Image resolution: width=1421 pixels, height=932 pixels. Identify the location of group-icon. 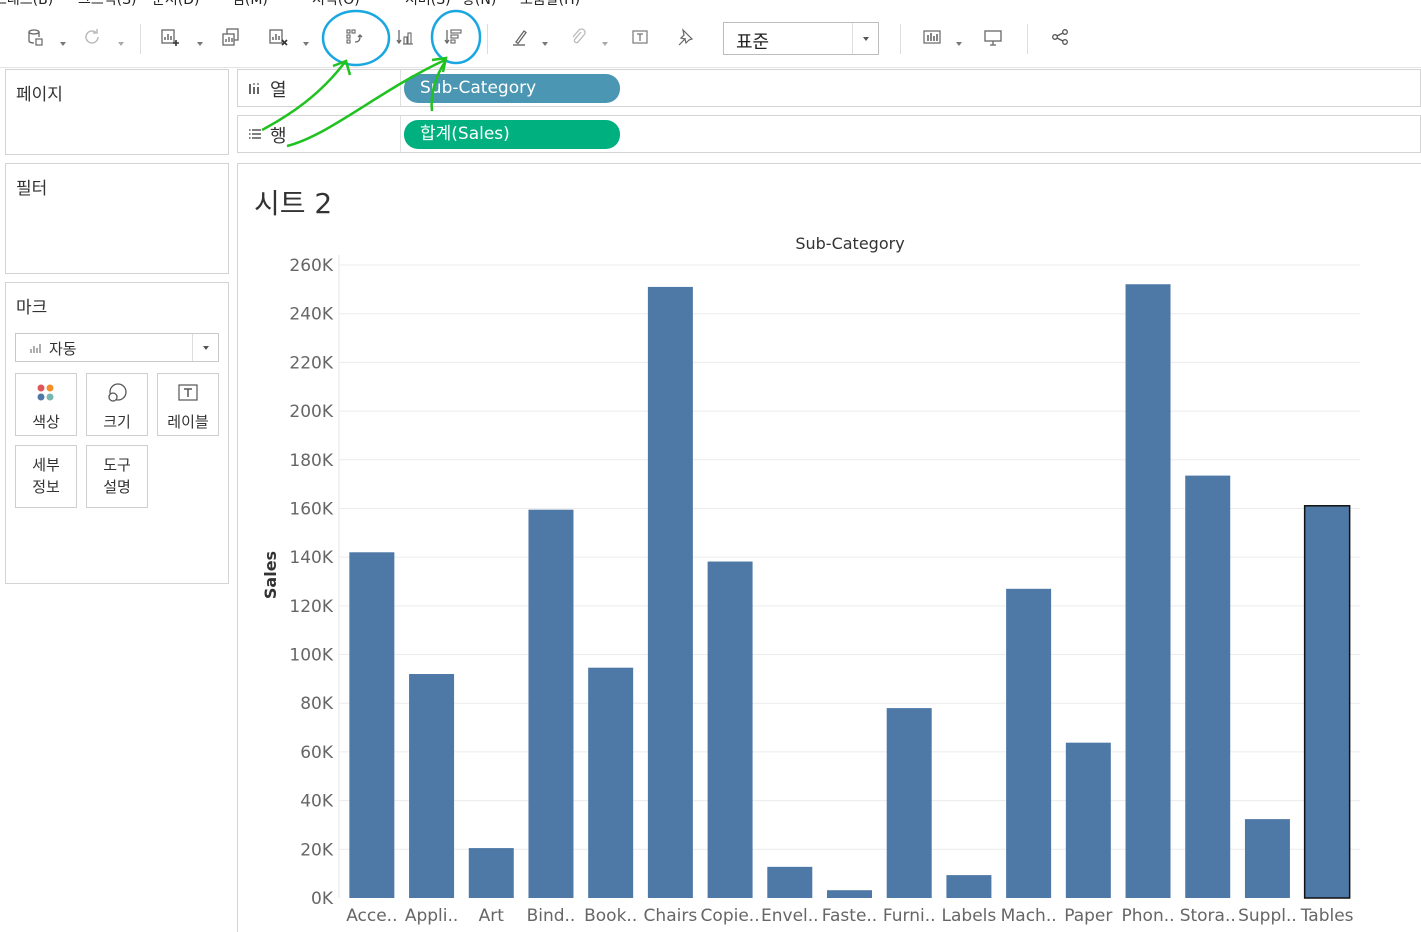
(578, 37).